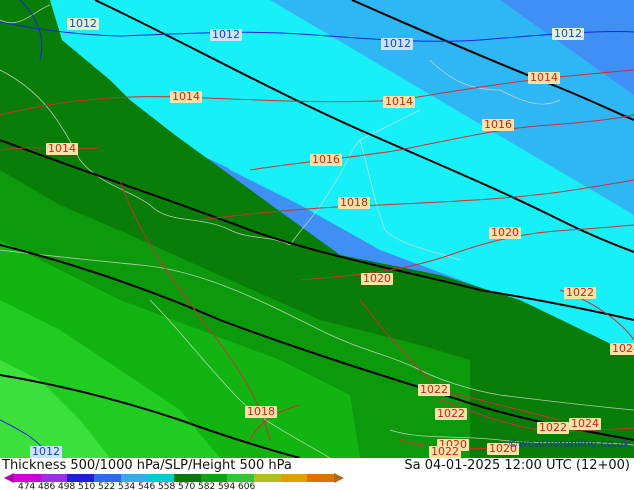  Describe the element at coordinates (207, 486) in the screenshot. I see `scale-value: 582` at that location.